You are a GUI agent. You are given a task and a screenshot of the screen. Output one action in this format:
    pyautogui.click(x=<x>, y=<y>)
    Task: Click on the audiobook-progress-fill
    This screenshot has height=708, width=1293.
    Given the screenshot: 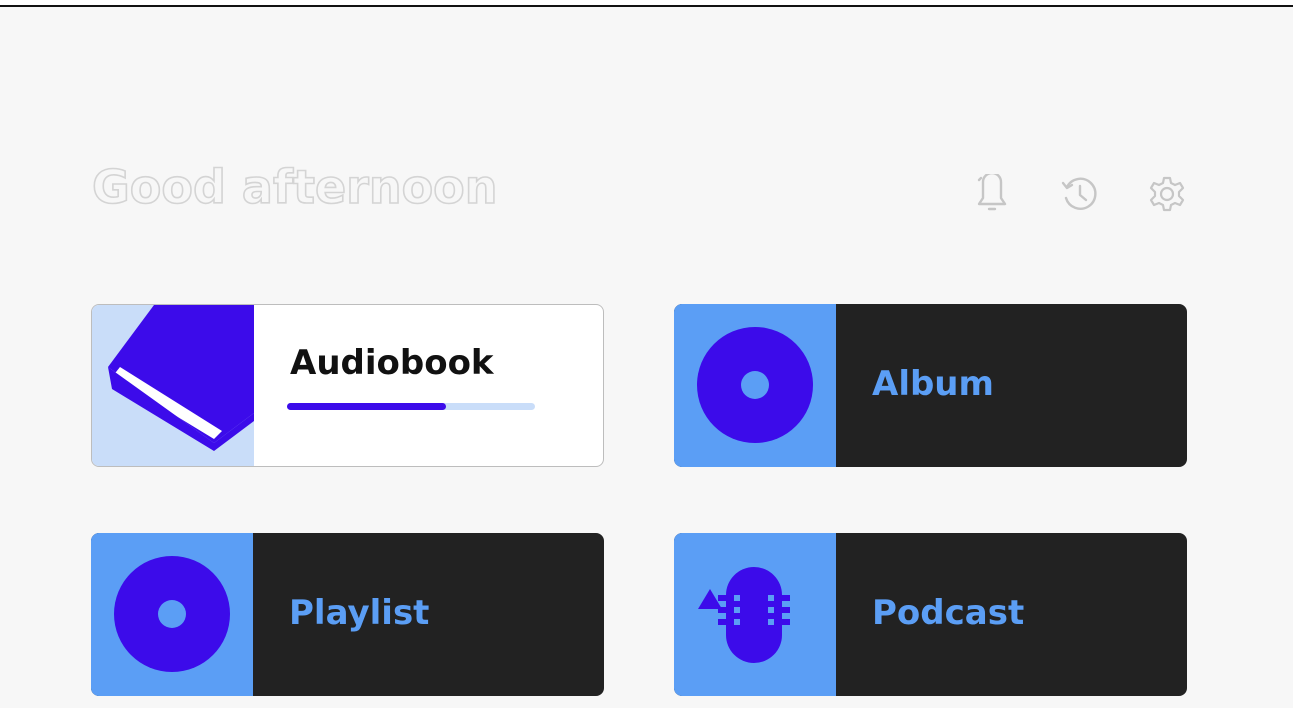 What is the action you would take?
    pyautogui.click(x=366, y=406)
    